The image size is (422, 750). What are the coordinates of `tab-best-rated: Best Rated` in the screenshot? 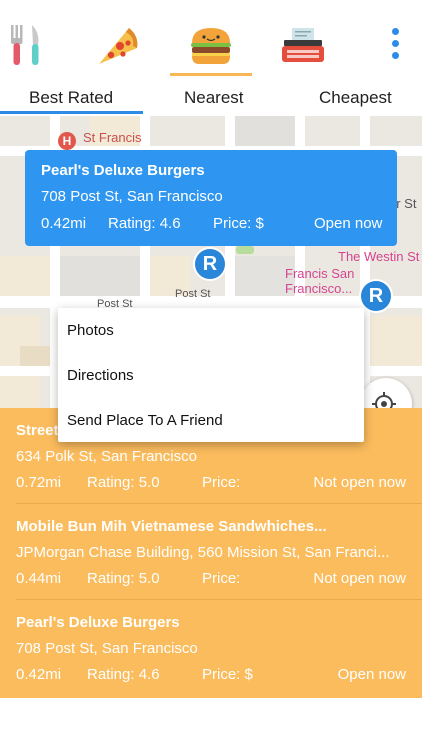 It's located at (71, 98).